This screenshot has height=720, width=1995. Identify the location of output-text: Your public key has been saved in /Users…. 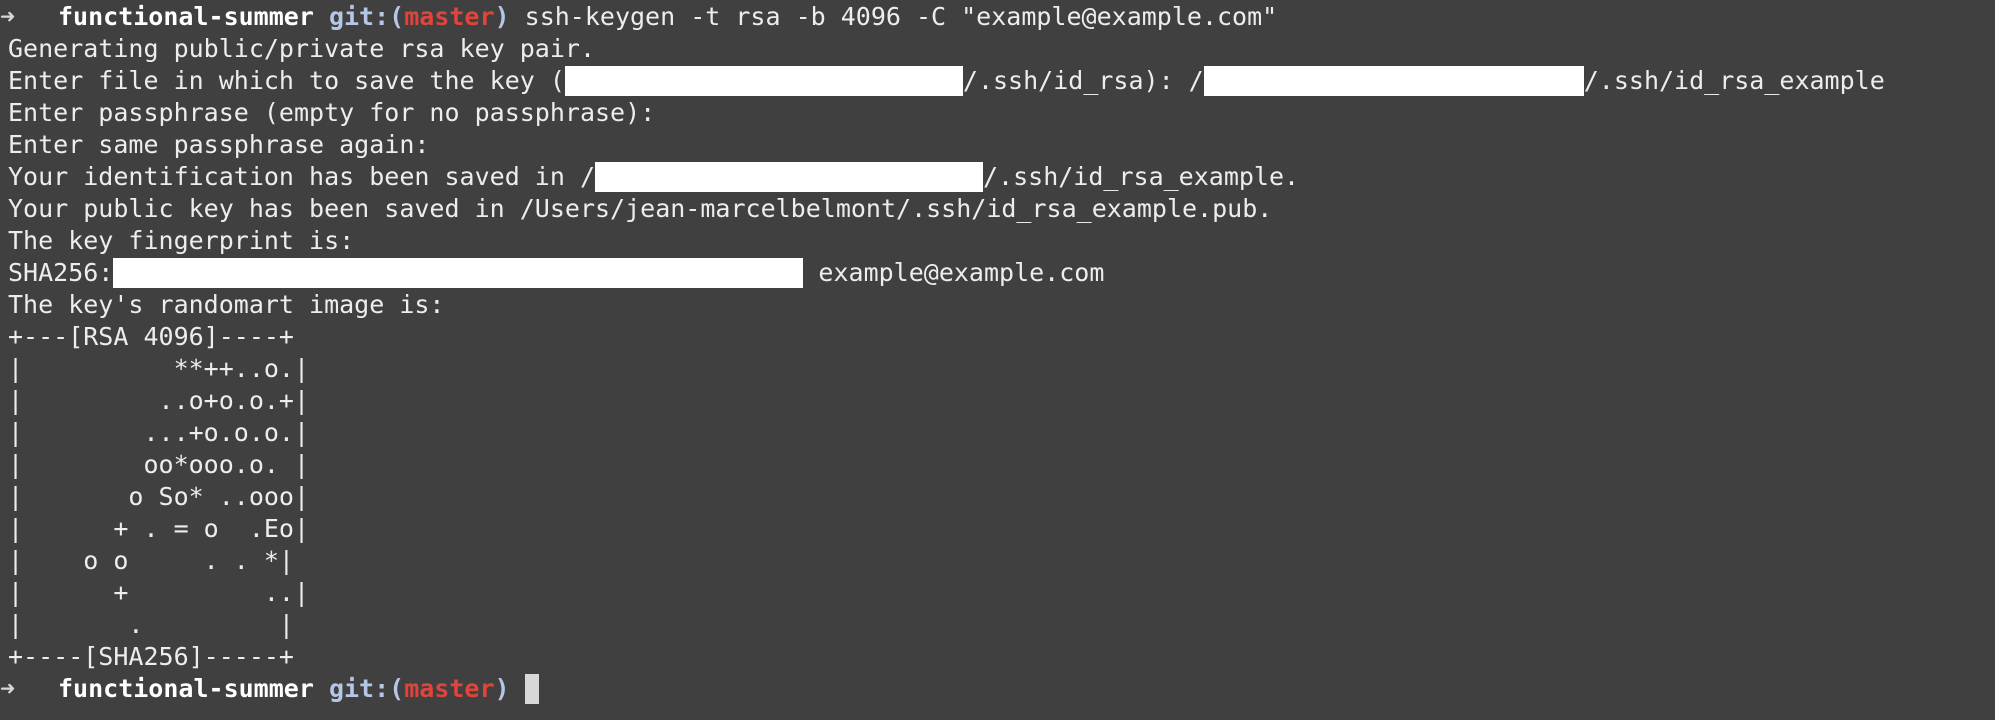
(640, 208).